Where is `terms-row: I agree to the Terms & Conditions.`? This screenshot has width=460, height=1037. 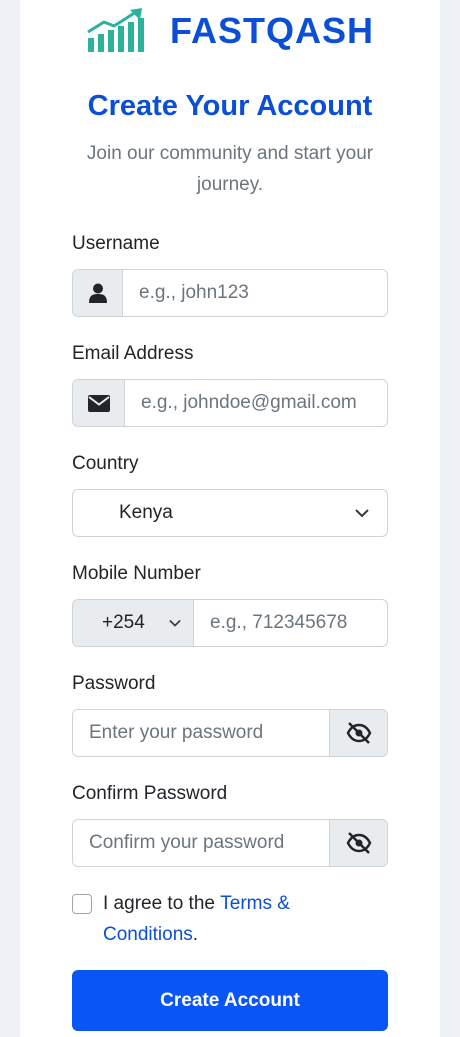 terms-row: I agree to the Terms & Conditions. is located at coordinates (230, 919).